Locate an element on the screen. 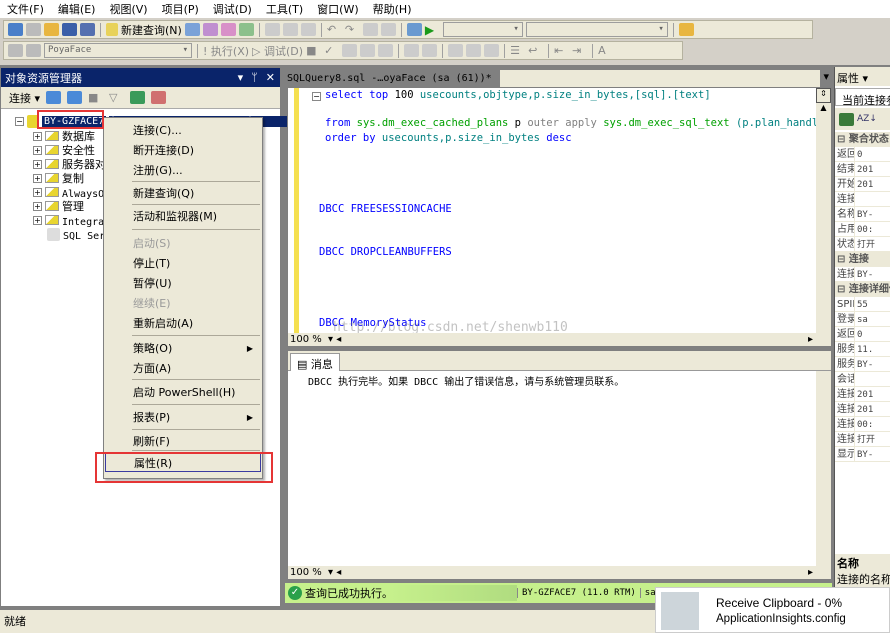 The image size is (890, 633). paste-icon is located at coordinates (308, 29).